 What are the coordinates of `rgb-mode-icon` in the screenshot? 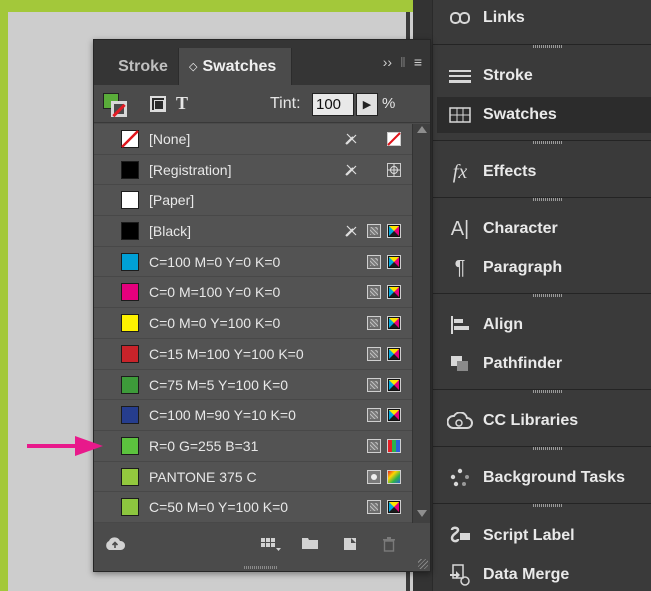 It's located at (394, 445).